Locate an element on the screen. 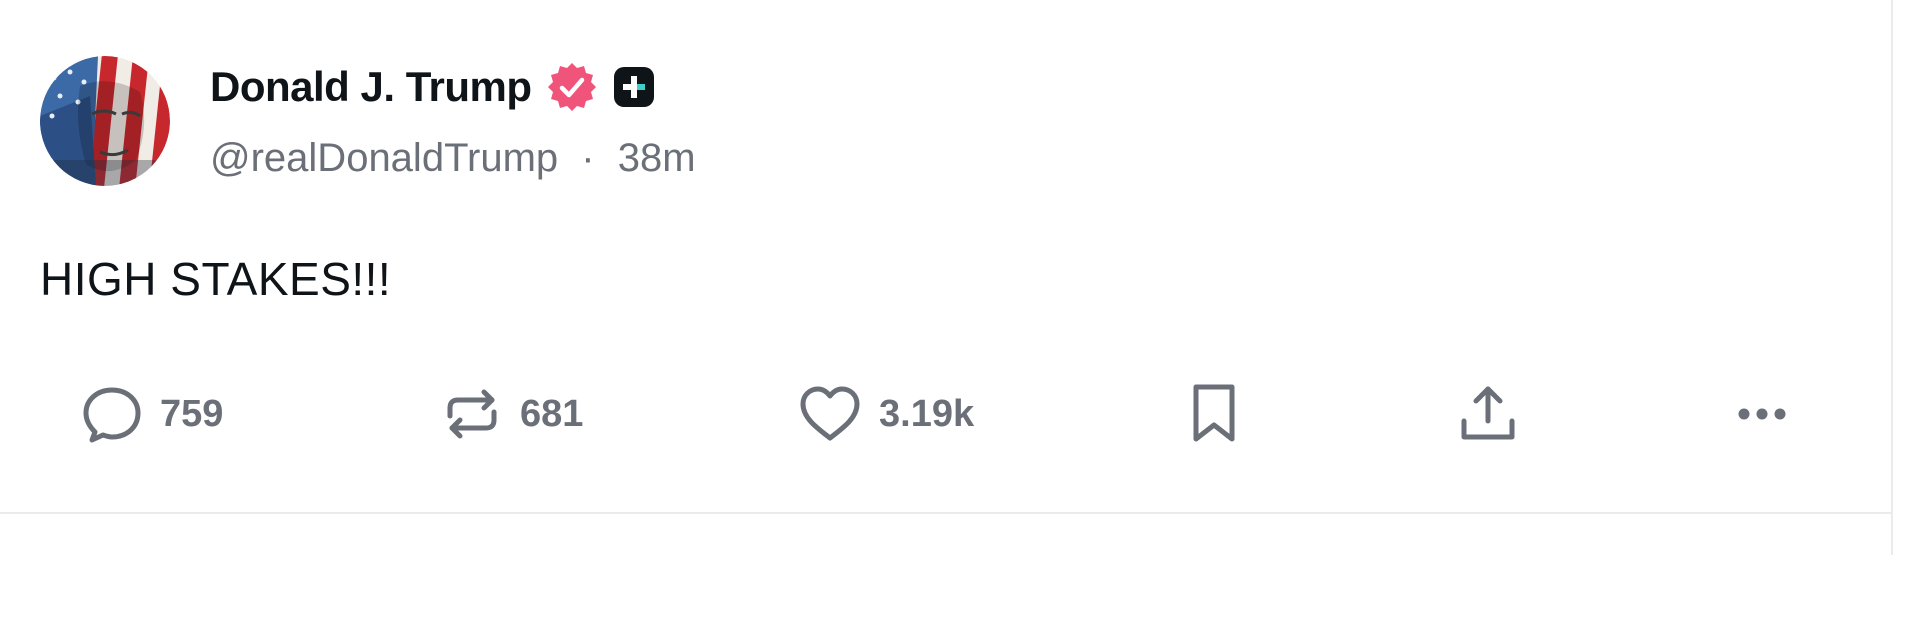 The height and width of the screenshot is (643, 1920). avatar-image is located at coordinates (105, 121).